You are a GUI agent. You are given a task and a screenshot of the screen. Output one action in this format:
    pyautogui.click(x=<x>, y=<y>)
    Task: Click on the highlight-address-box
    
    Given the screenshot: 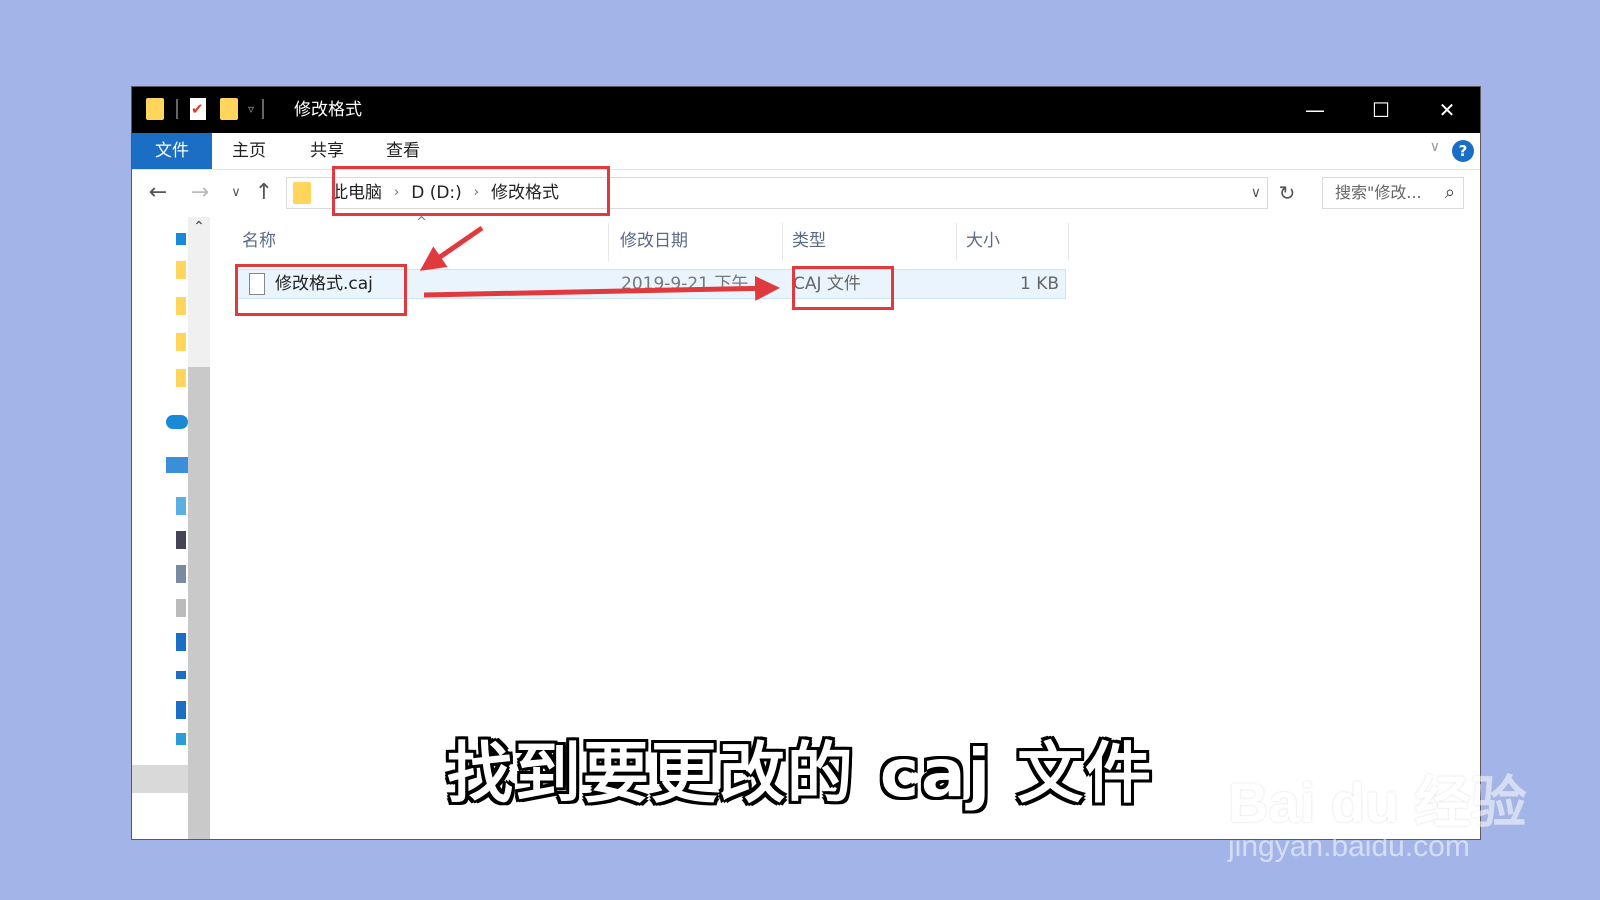 What is the action you would take?
    pyautogui.click(x=471, y=191)
    